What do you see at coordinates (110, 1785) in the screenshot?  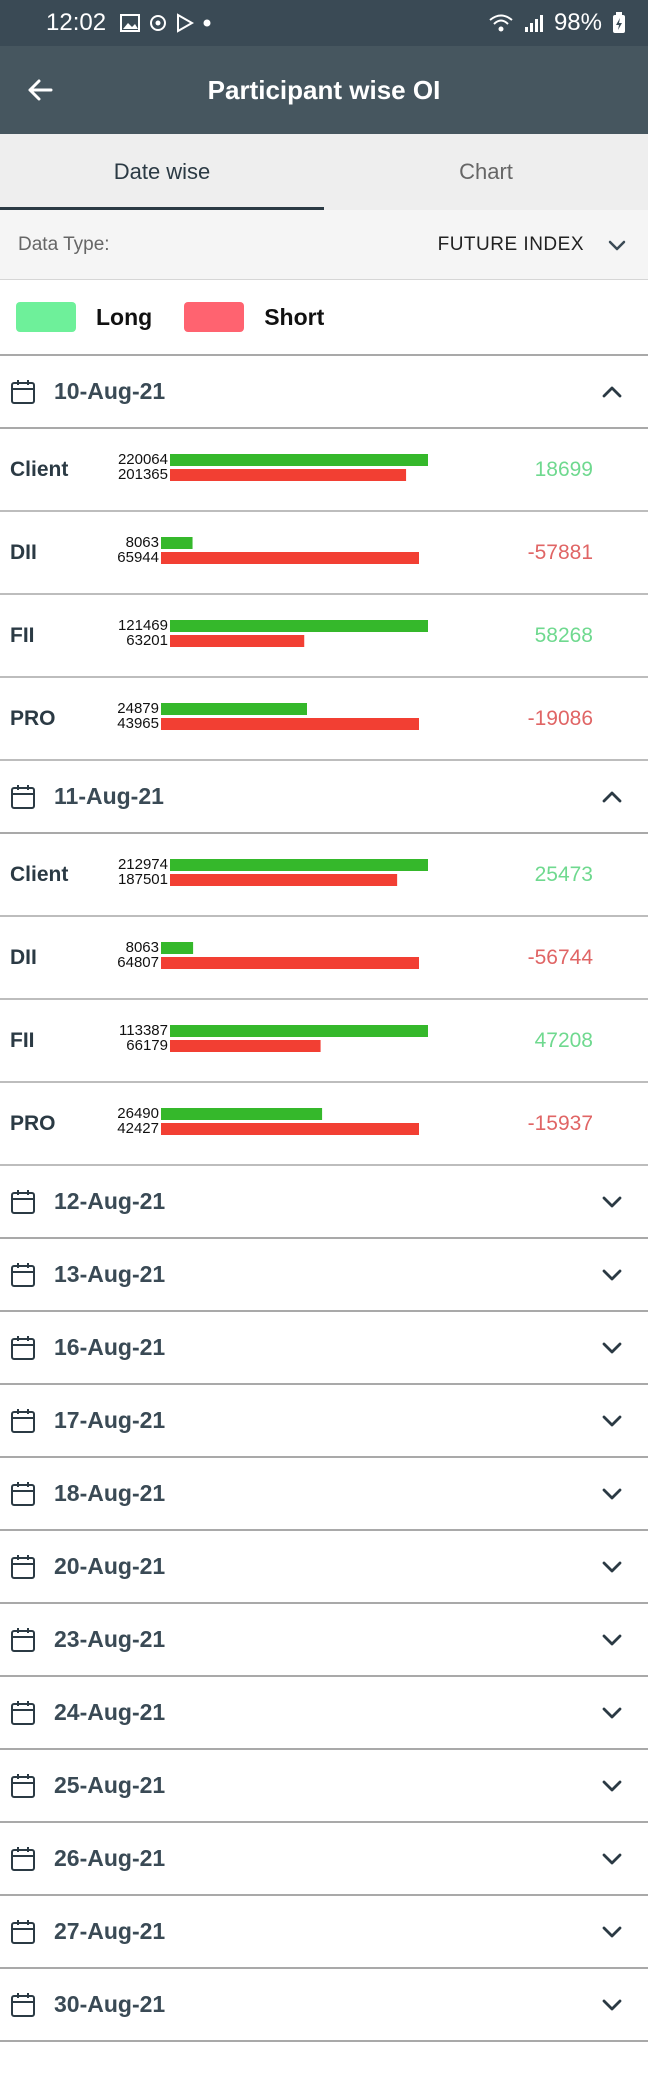 I see `date-label: 25-Aug-21` at bounding box center [110, 1785].